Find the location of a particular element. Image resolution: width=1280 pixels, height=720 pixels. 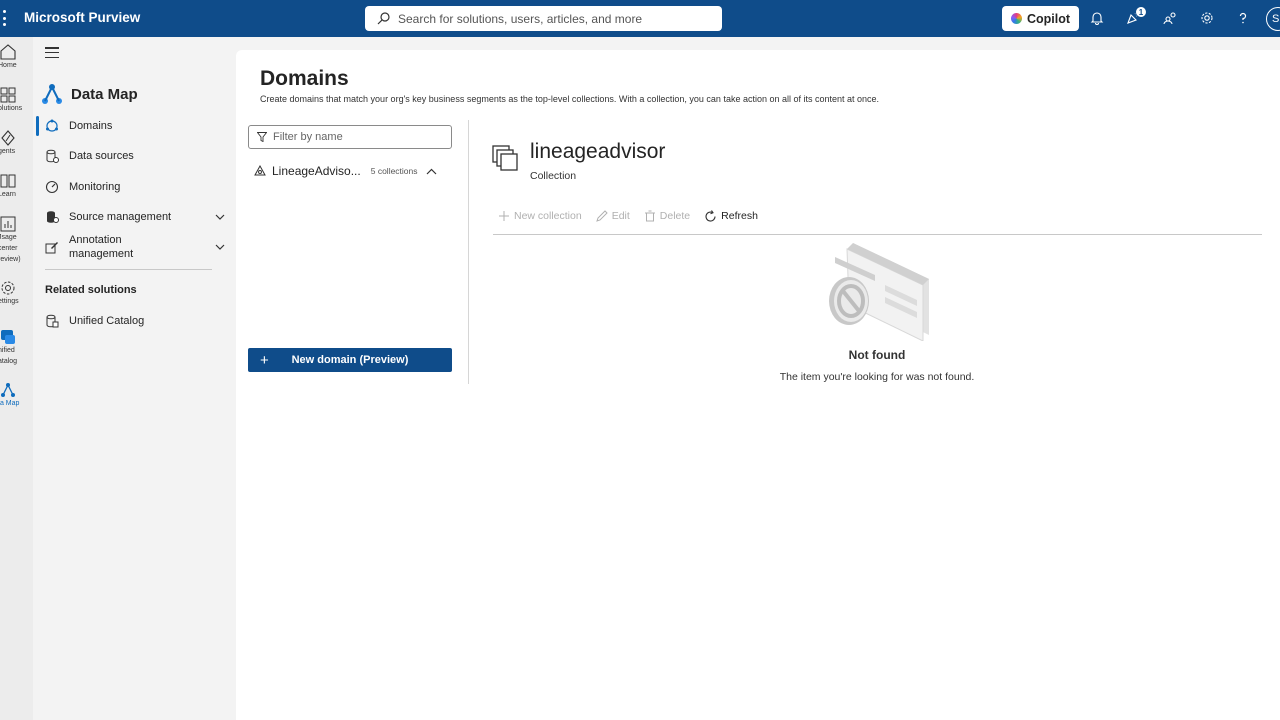

not-found-illustration is located at coordinates (879, 292).